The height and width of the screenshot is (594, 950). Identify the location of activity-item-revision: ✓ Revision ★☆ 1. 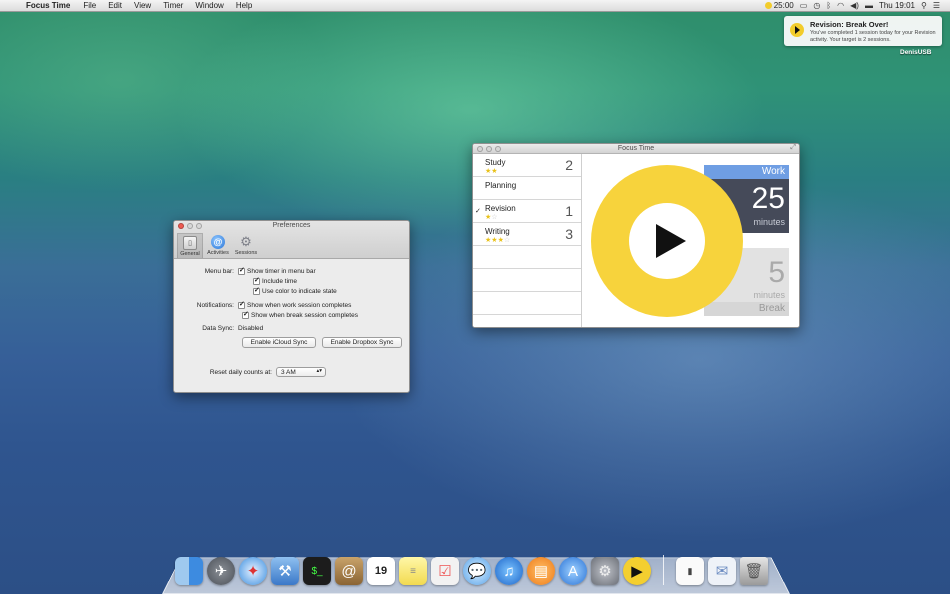
(527, 211).